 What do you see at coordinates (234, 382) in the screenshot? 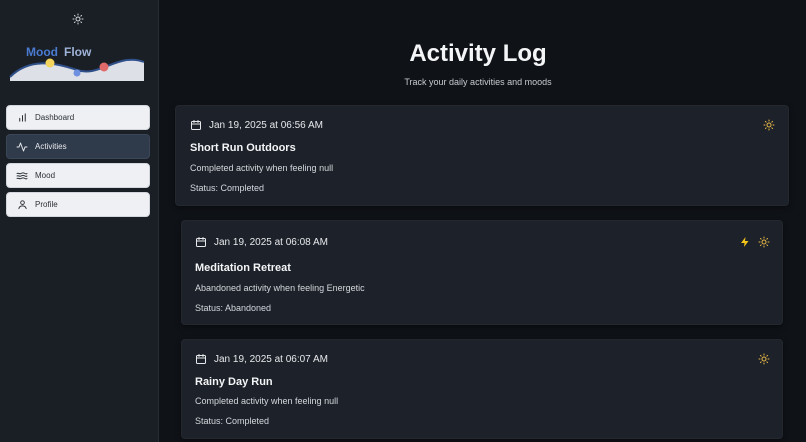
I see `activity-title: Rainy Day Run` at bounding box center [234, 382].